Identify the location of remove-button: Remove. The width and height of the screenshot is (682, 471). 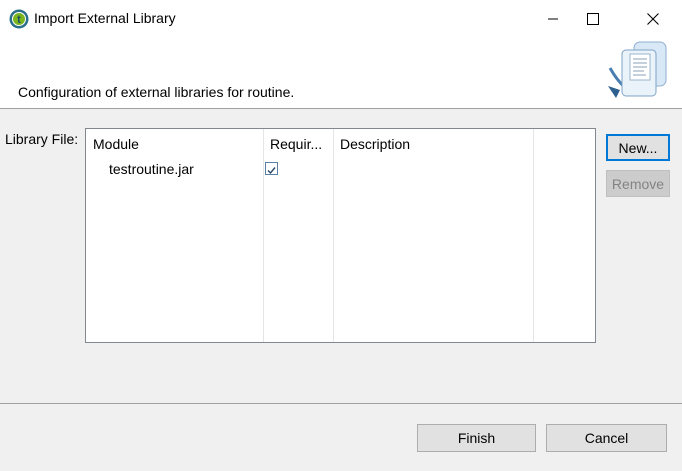
(638, 183).